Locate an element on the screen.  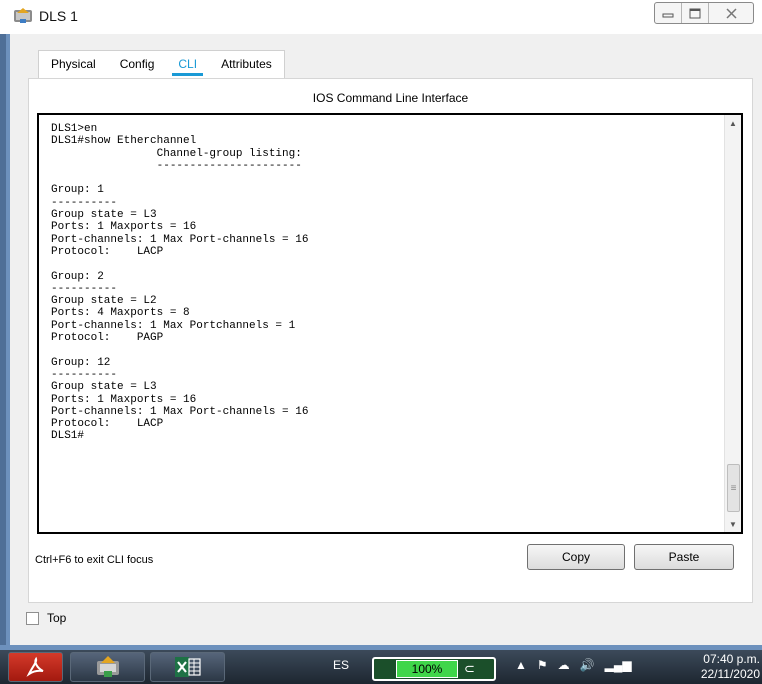
cli-focus-hint: Ctrl+F6 to exit CLI focus is located at coordinates (94, 560).